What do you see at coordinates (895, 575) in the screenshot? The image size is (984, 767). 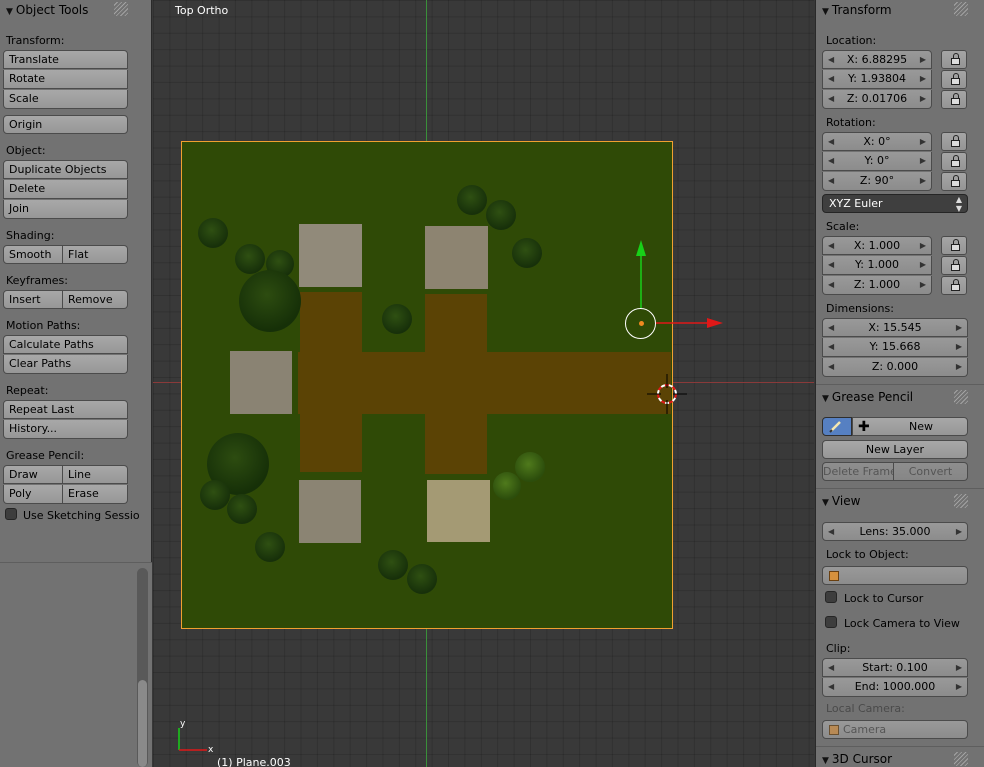 I see `lock-to-object-field` at bounding box center [895, 575].